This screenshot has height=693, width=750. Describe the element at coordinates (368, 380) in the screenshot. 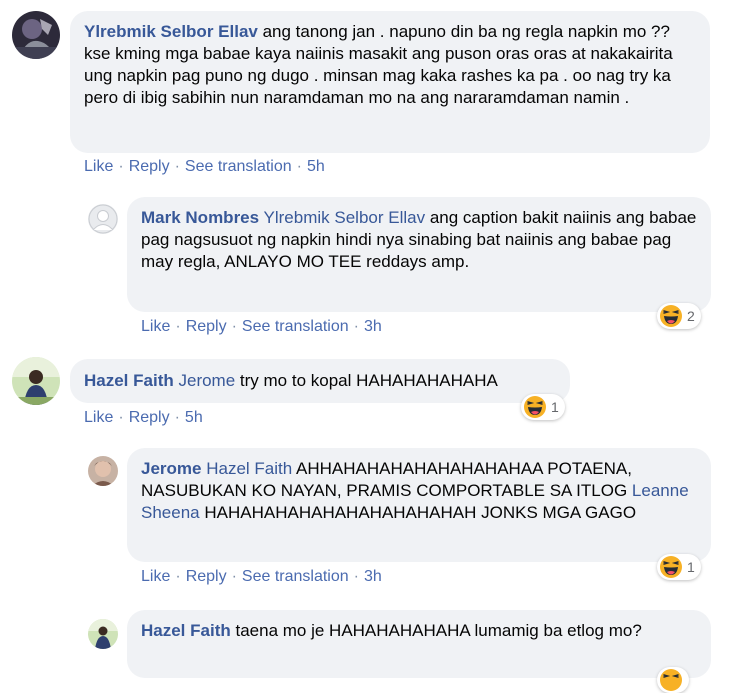

I see `comment-text: try mo to kopal HAHAHAHAHAHA` at that location.